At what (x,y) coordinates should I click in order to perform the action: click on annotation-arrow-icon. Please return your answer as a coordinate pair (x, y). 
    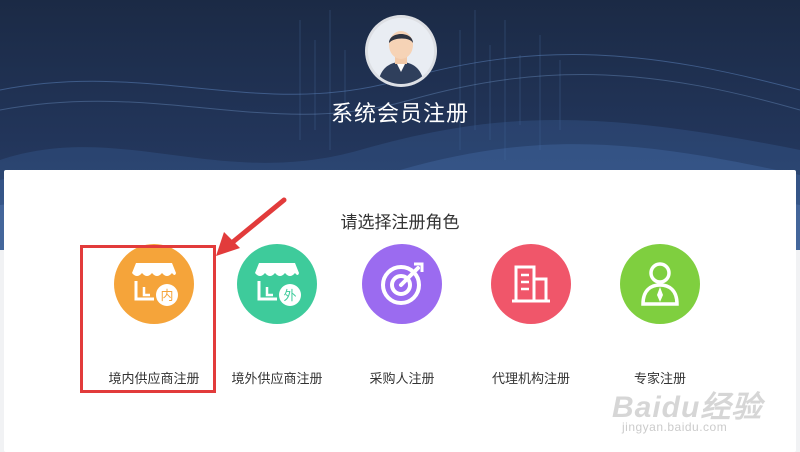
    Looking at the image, I should click on (251, 226).